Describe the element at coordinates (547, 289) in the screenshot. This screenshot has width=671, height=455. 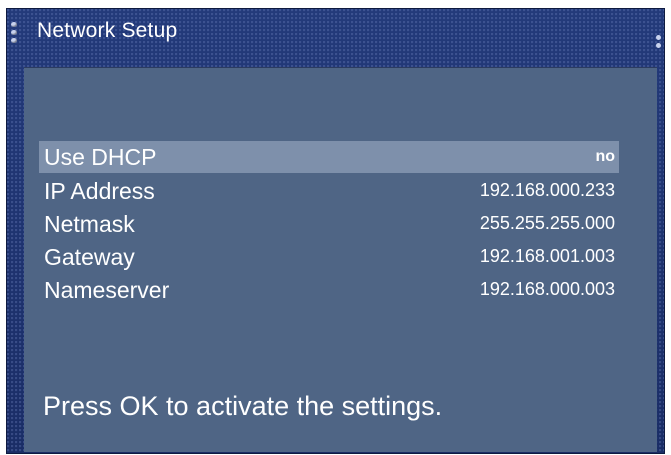
I see `setting-value: 192.168.000.003` at that location.